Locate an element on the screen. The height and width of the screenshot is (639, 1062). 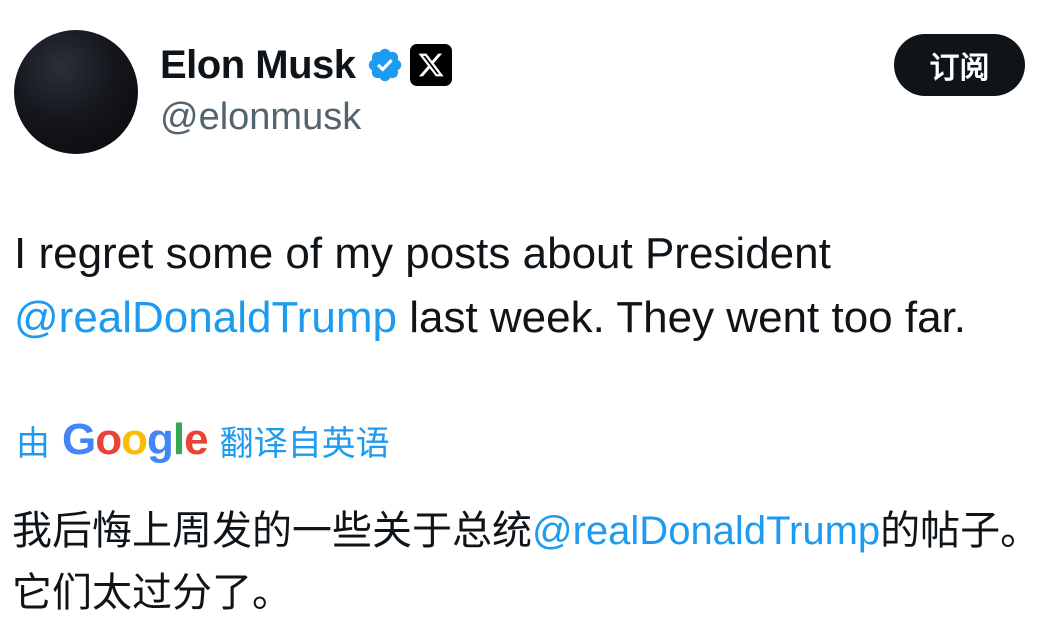
avatar is located at coordinates (76, 92).